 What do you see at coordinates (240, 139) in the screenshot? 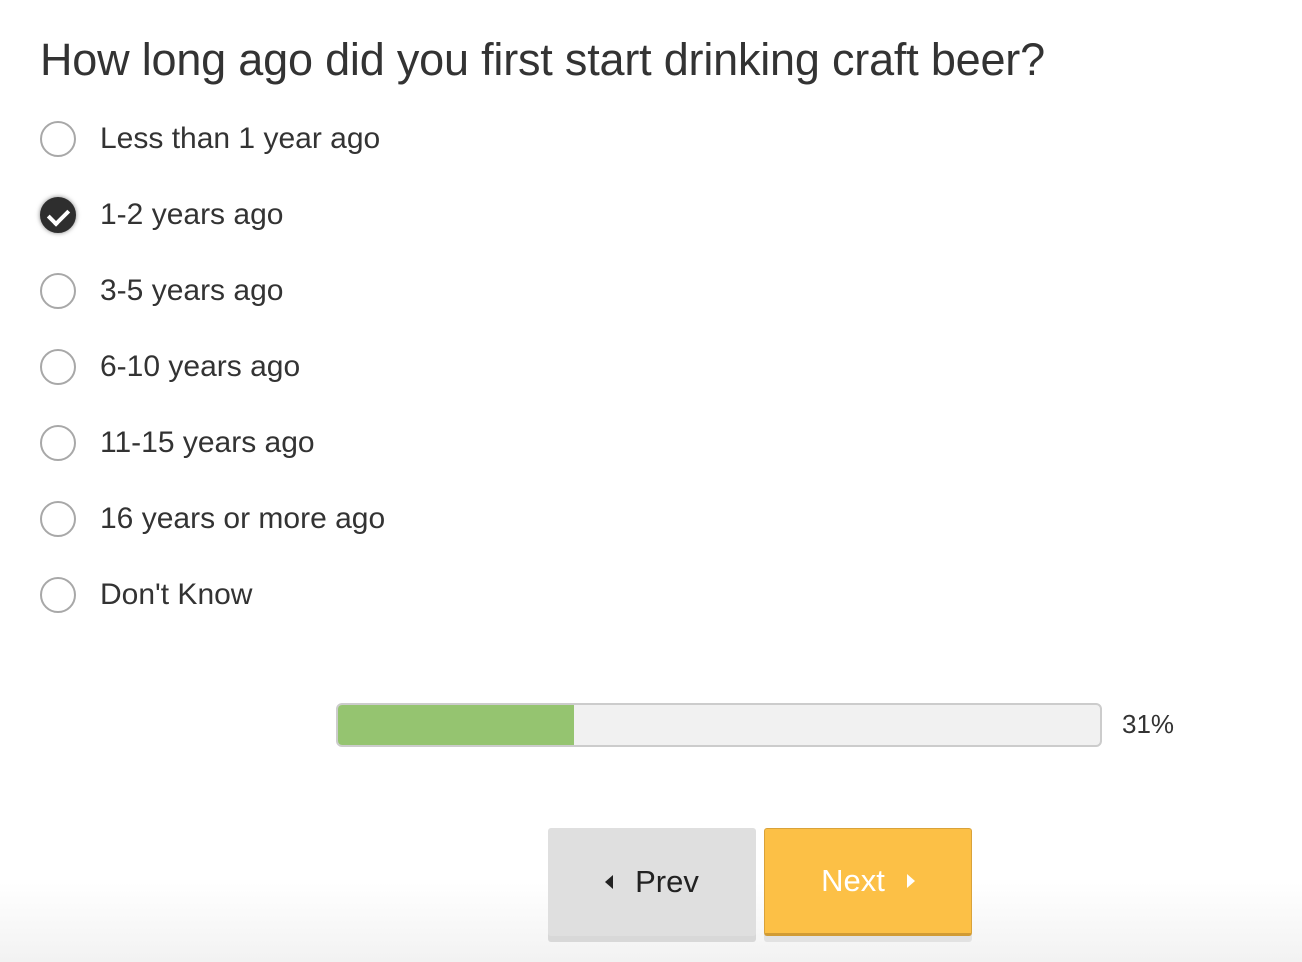
I see `answer-option-label: Less than 1 year ago` at bounding box center [240, 139].